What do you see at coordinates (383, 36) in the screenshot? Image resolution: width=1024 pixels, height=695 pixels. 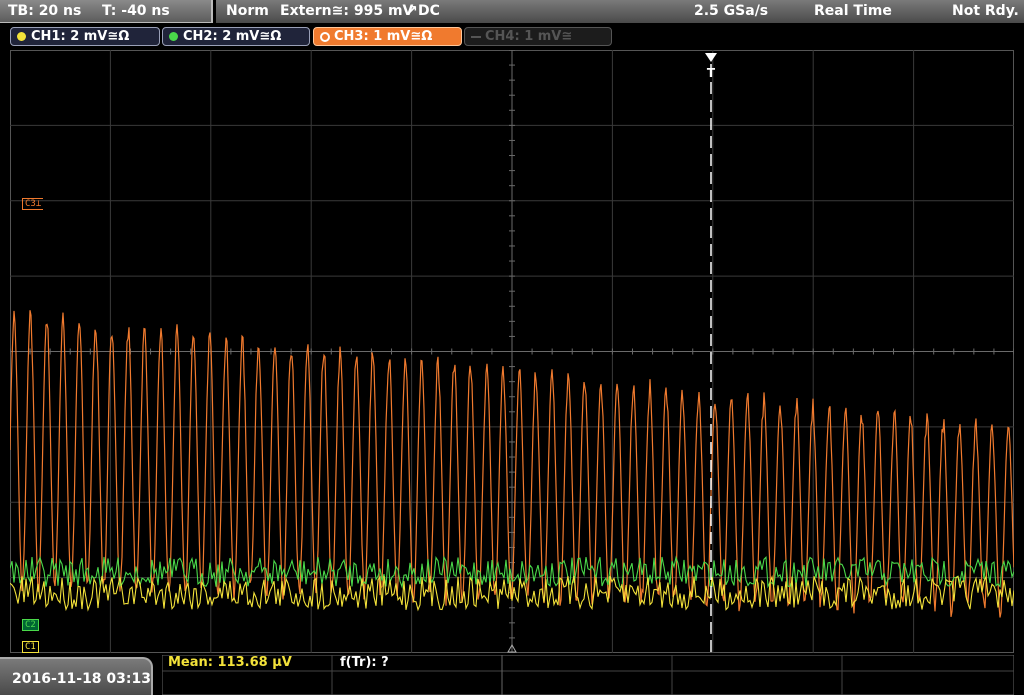 I see `channel-3-label: CH3: 1 mV≅Ω` at bounding box center [383, 36].